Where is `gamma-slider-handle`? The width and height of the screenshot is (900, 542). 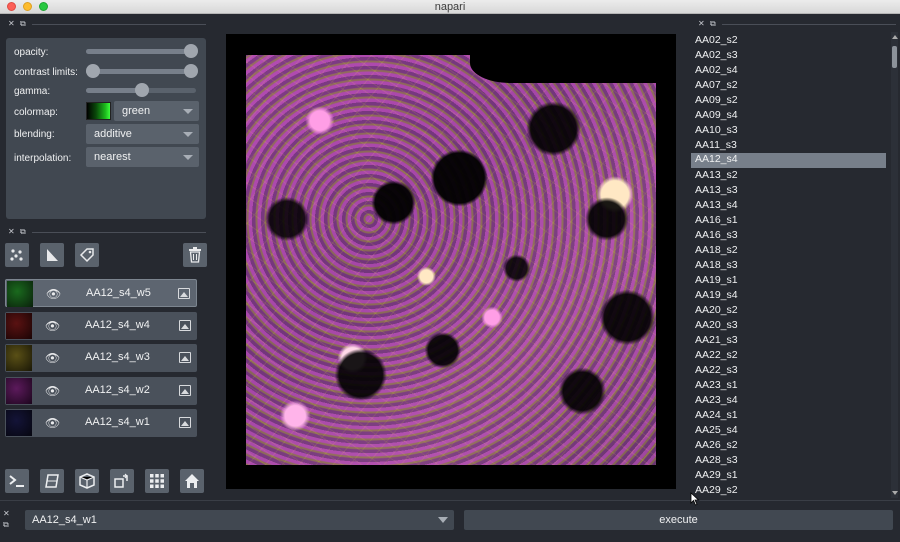 gamma-slider-handle is located at coordinates (142, 90).